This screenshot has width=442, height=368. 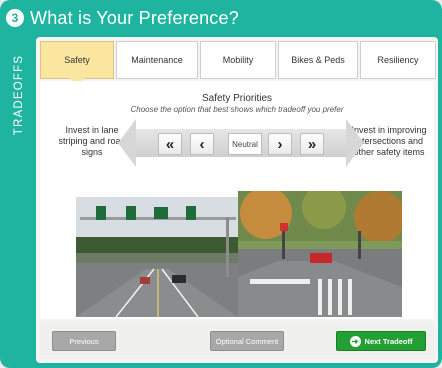 I want to click on left-button: ‹, so click(x=202, y=144).